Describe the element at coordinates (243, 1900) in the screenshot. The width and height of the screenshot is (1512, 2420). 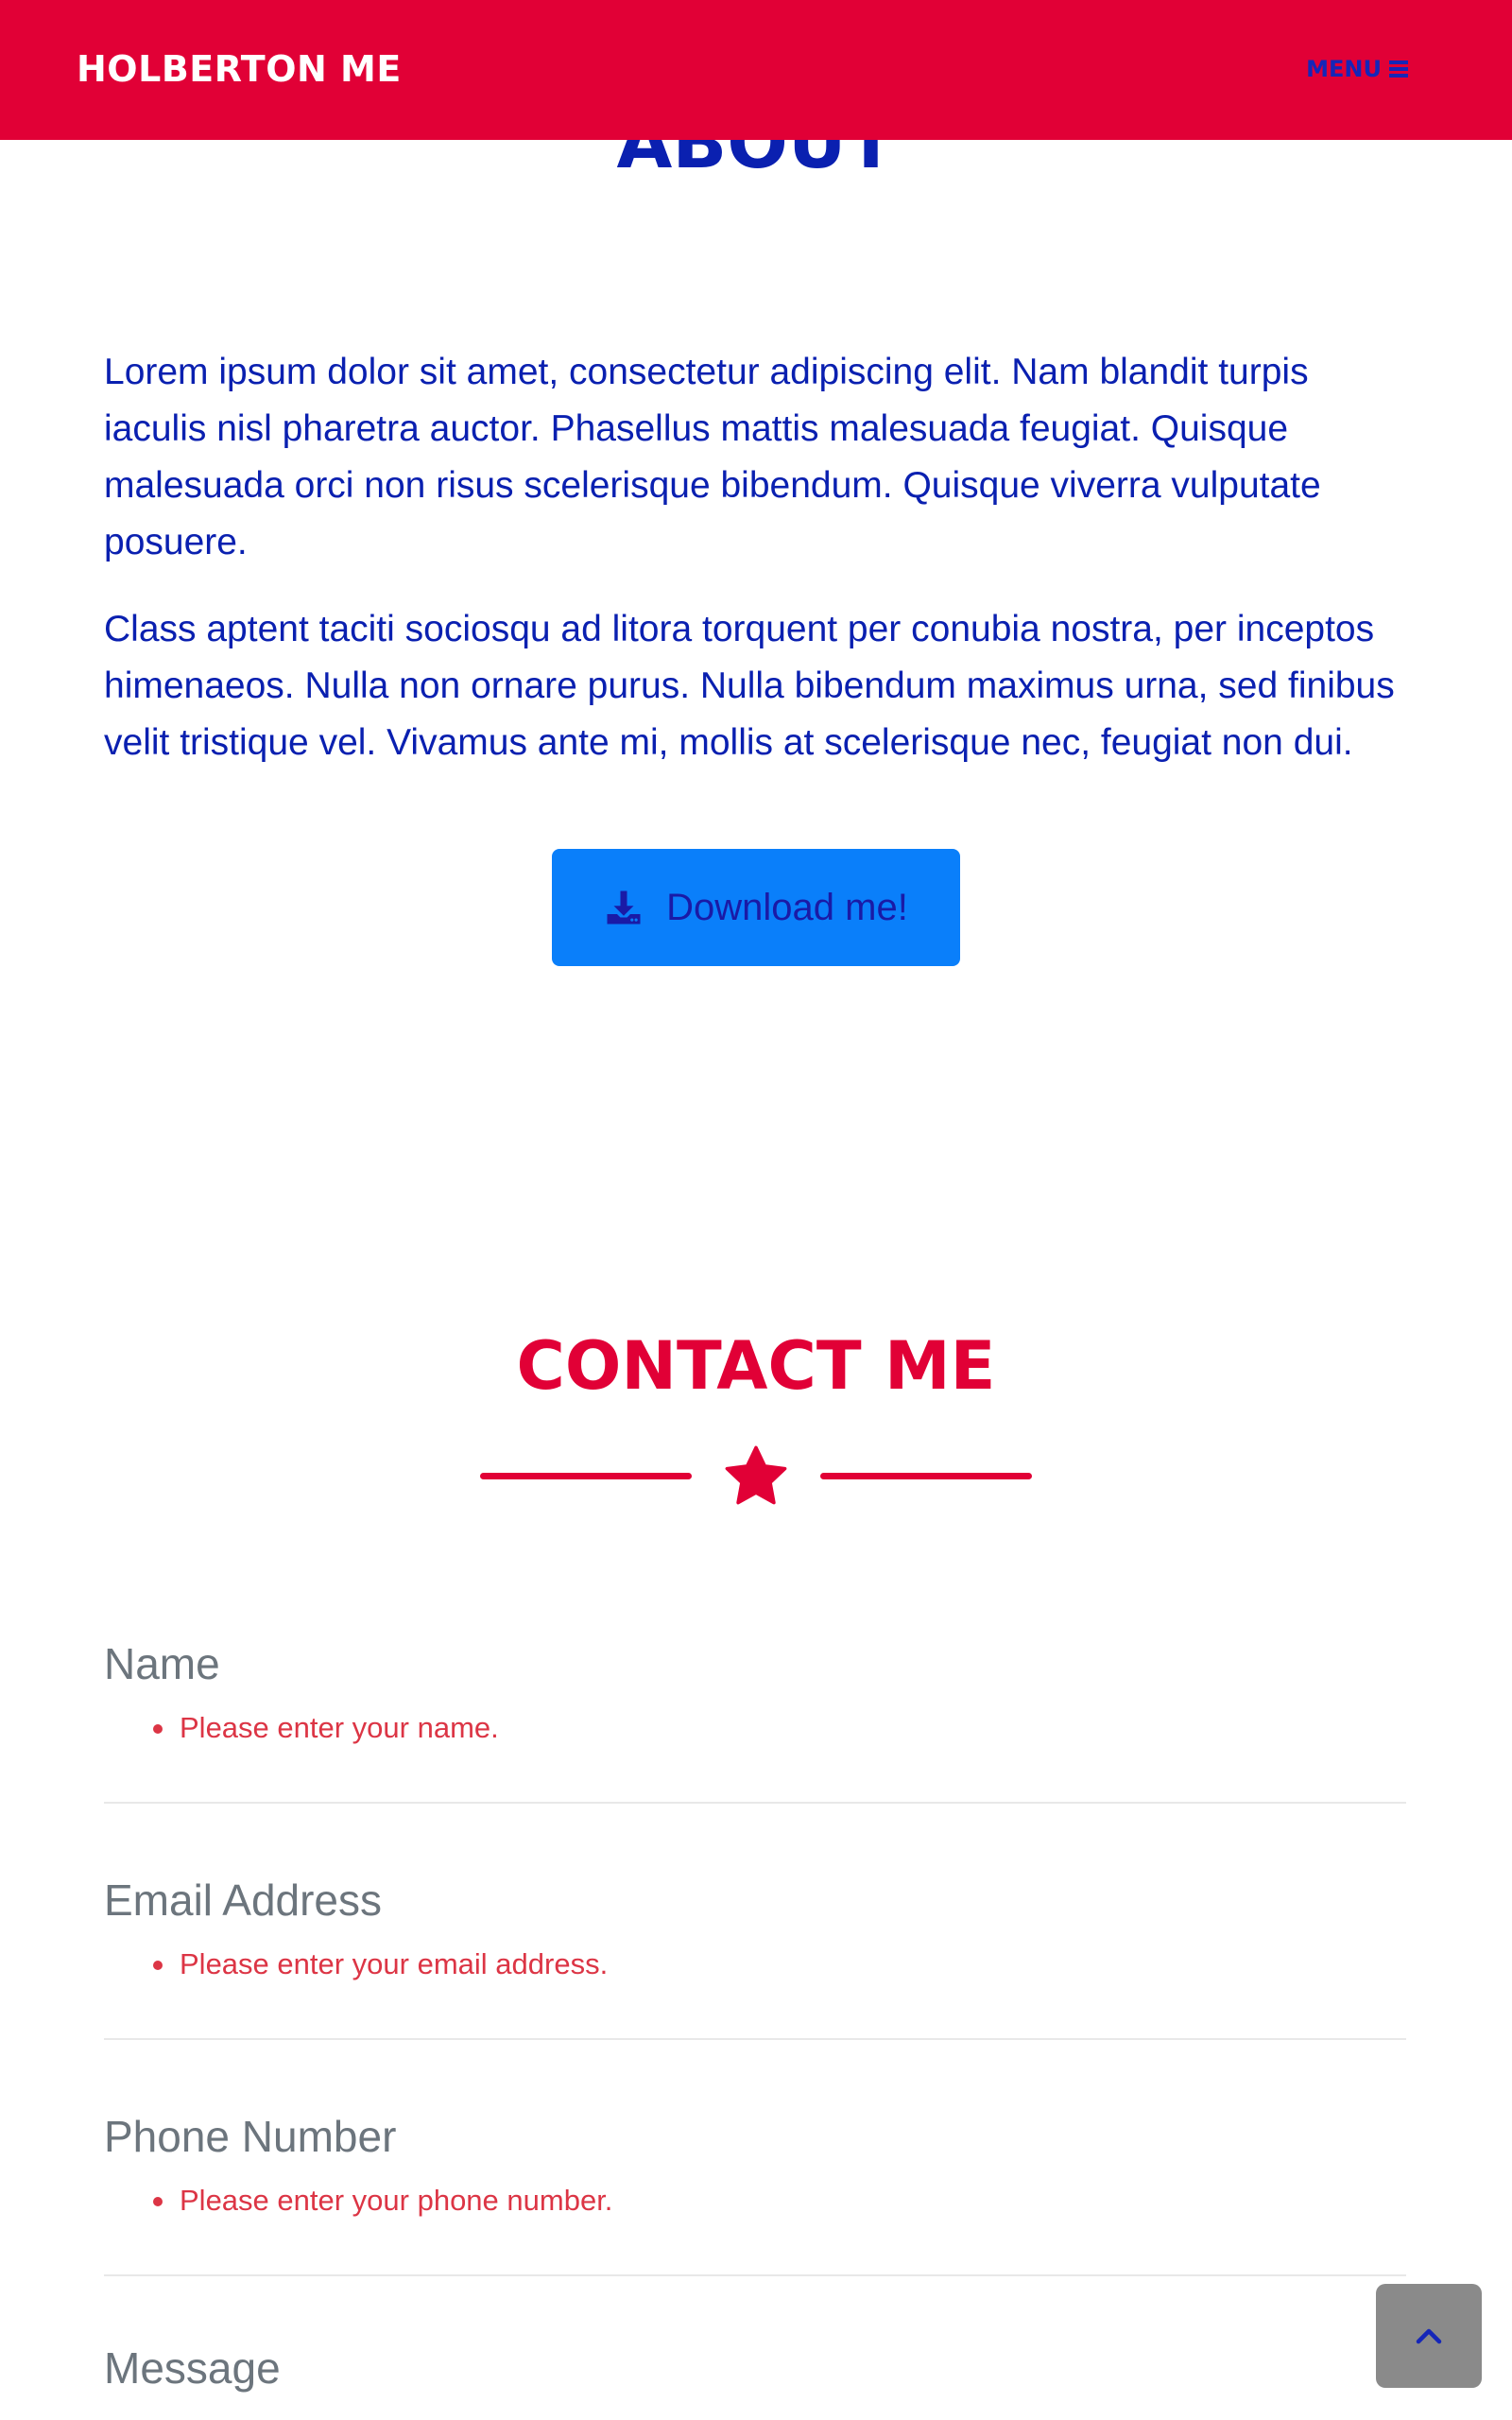
I see `email-label: Email Address` at that location.